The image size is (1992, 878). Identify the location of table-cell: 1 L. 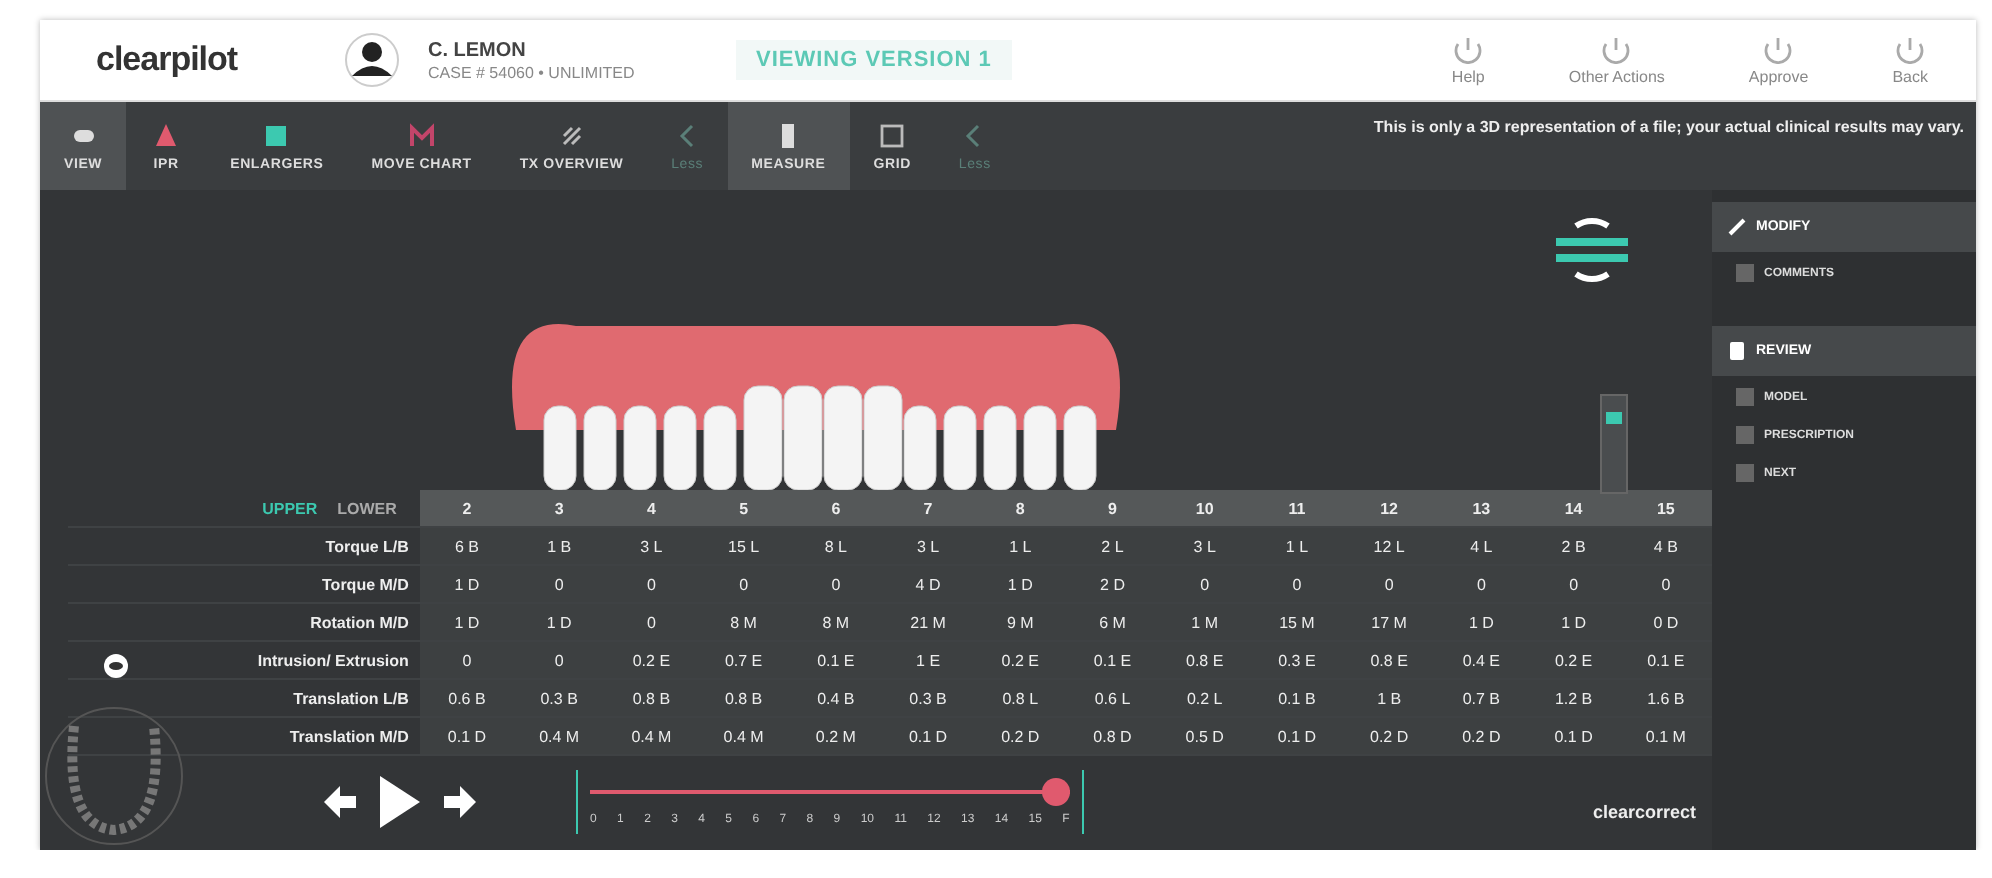
(1020, 546).